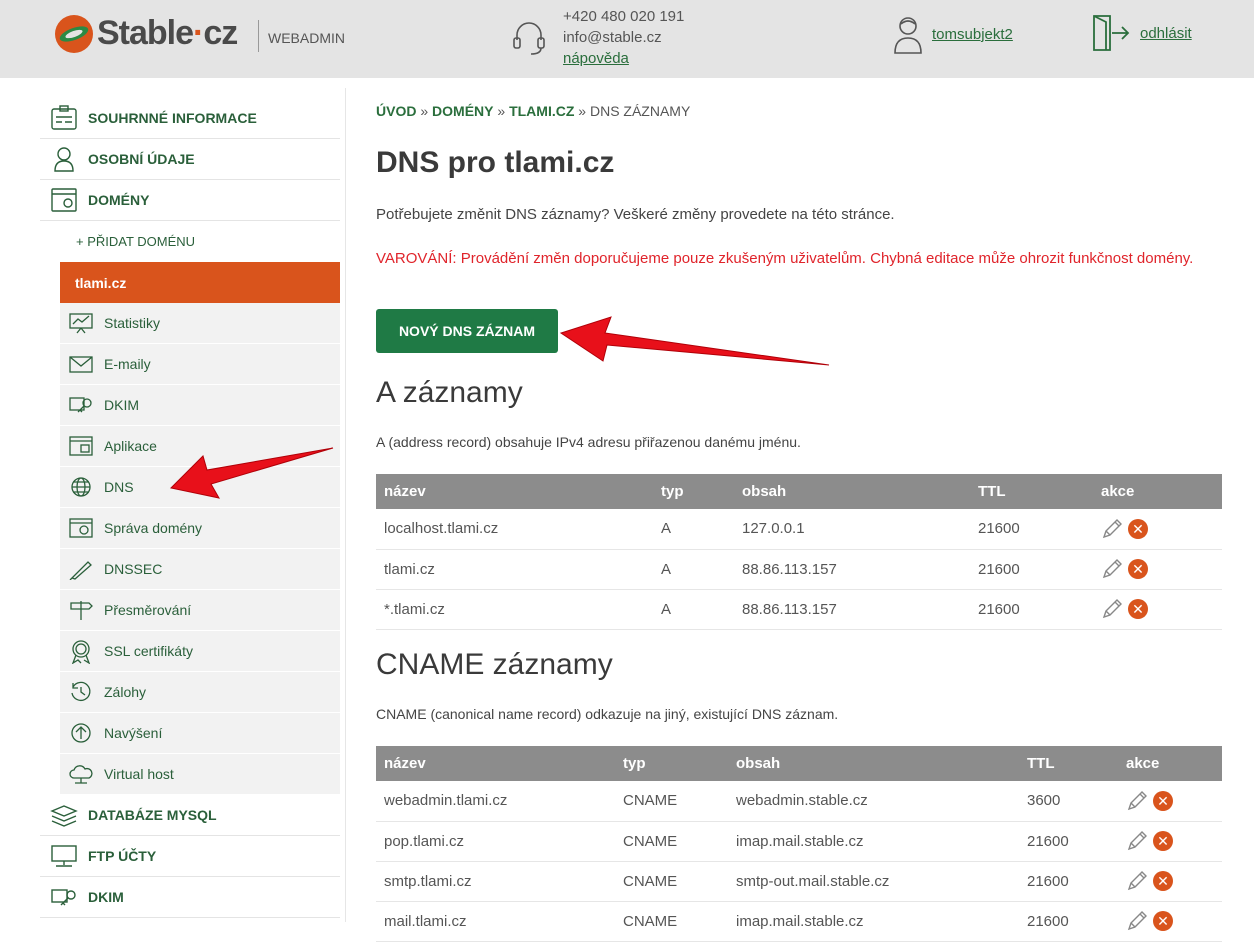 This screenshot has width=1254, height=942. Describe the element at coordinates (200, 405) in the screenshot. I see `sidebar-item-dkim: DKIM` at that location.